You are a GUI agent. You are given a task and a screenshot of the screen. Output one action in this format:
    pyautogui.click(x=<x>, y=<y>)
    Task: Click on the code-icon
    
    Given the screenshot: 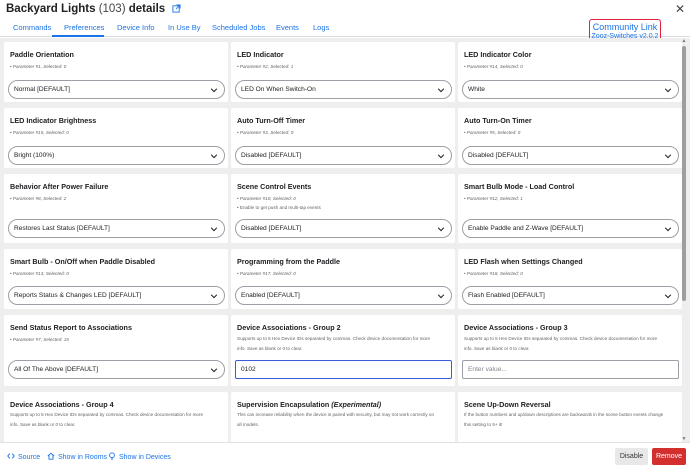 What is the action you would take?
    pyautogui.click(x=11, y=456)
    